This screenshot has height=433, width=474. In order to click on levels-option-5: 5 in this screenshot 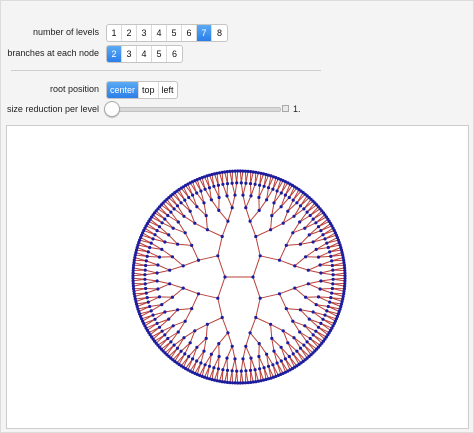, I will do `click(174, 33)`.